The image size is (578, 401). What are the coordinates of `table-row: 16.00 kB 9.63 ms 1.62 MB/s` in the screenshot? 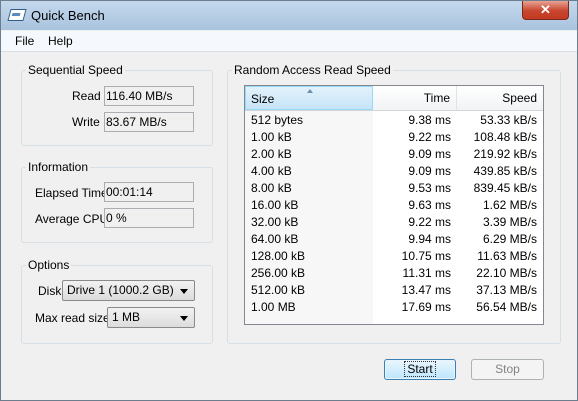 It's located at (394, 205).